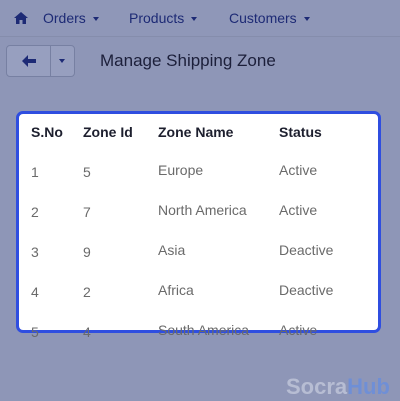  I want to click on nav-orders: Orders, so click(71, 18).